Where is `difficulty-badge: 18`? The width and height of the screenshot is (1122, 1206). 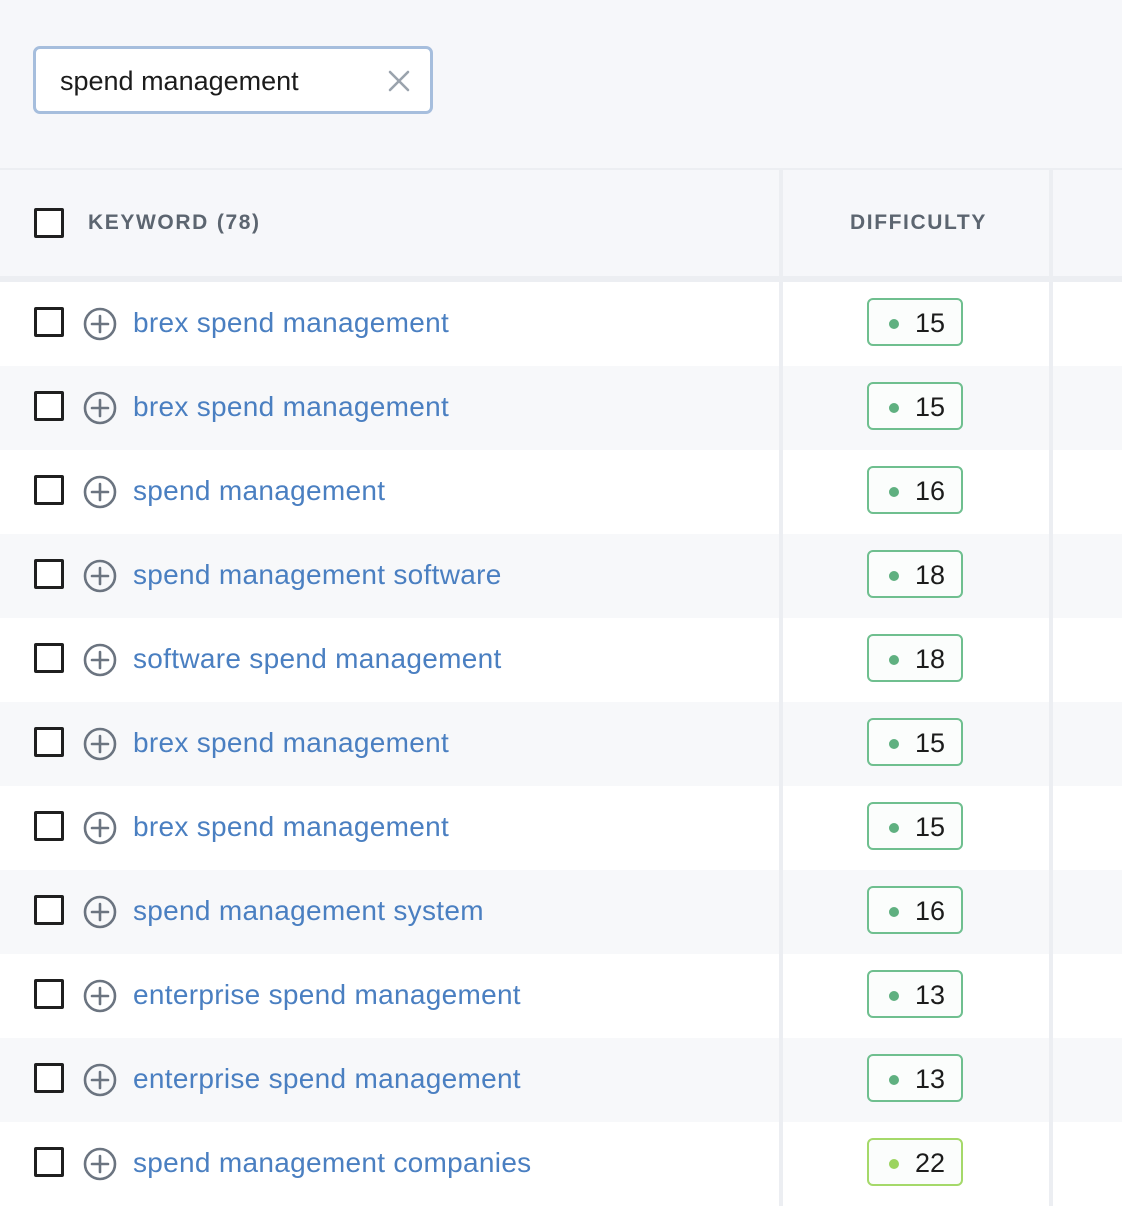 difficulty-badge: 18 is located at coordinates (915, 574).